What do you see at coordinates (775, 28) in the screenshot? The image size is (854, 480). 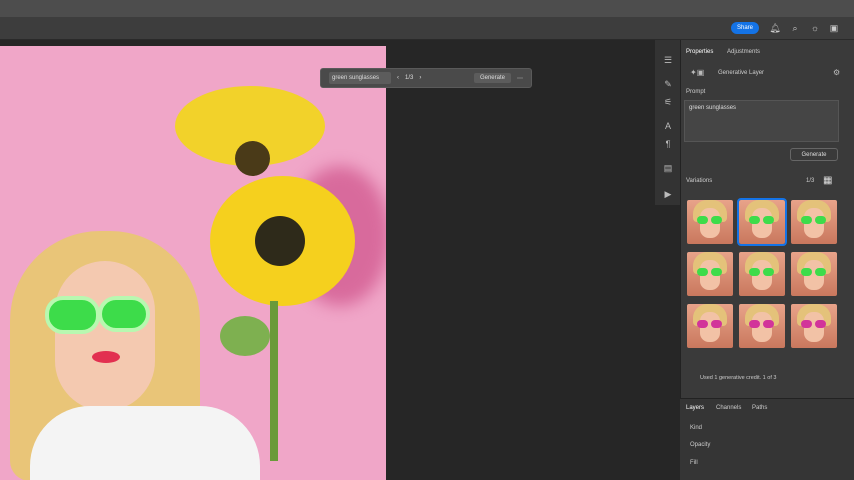 I see `bell-icon: 🔔︎` at bounding box center [775, 28].